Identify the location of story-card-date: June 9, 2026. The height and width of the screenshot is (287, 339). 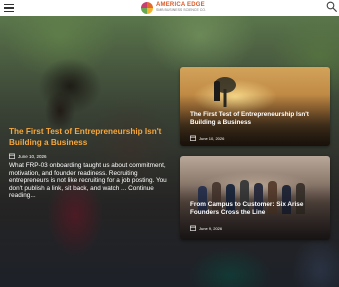
(211, 228).